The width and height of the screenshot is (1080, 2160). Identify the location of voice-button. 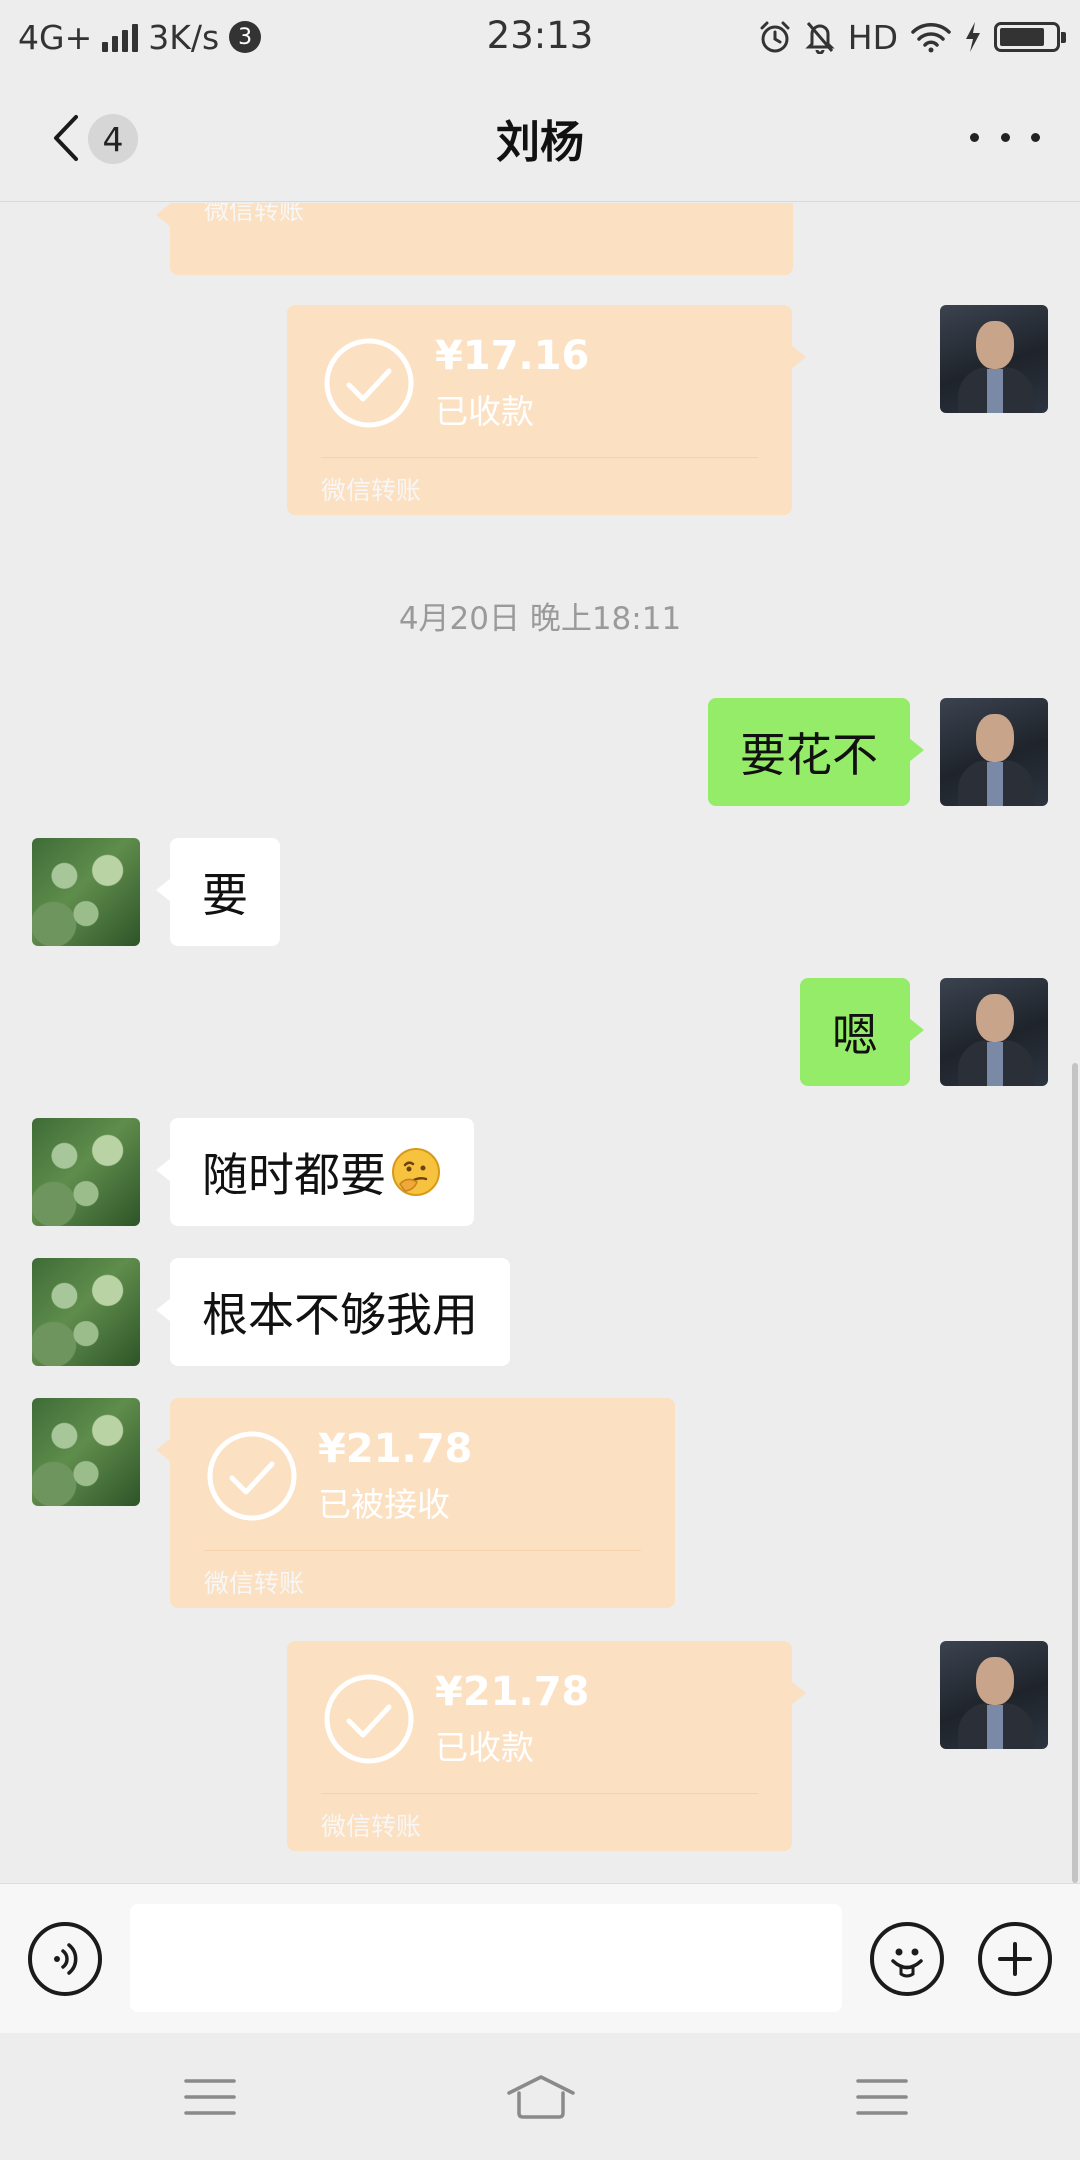
(65, 1959).